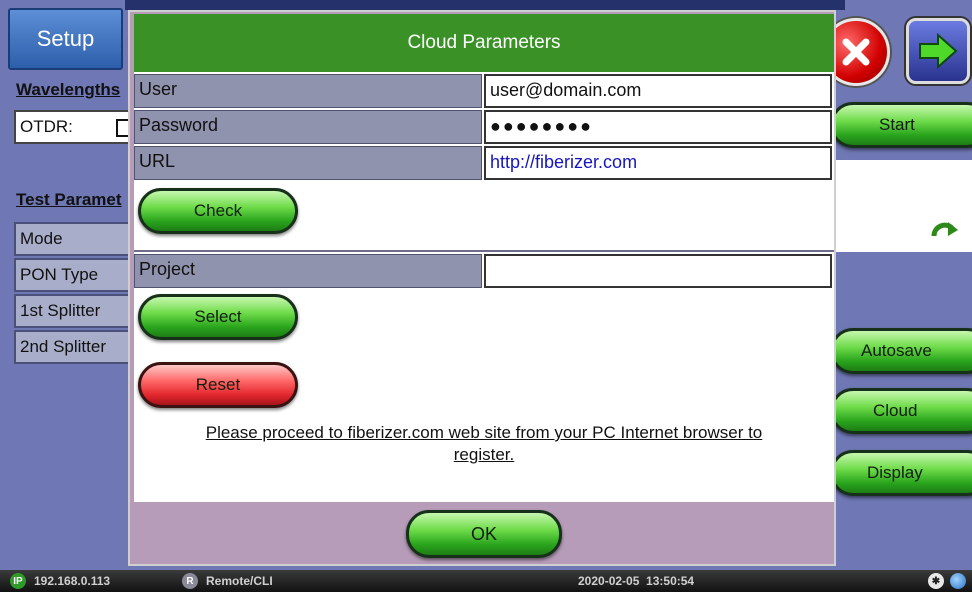 The width and height of the screenshot is (972, 592). Describe the element at coordinates (658, 91) in the screenshot. I see `user-field: user@domain.com` at that location.